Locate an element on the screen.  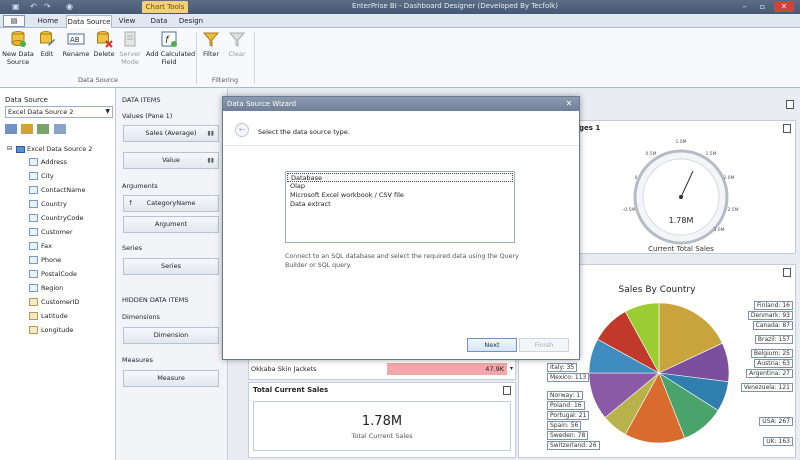
pie-legend-label: Belgium: 25 is located at coordinates (771, 353).